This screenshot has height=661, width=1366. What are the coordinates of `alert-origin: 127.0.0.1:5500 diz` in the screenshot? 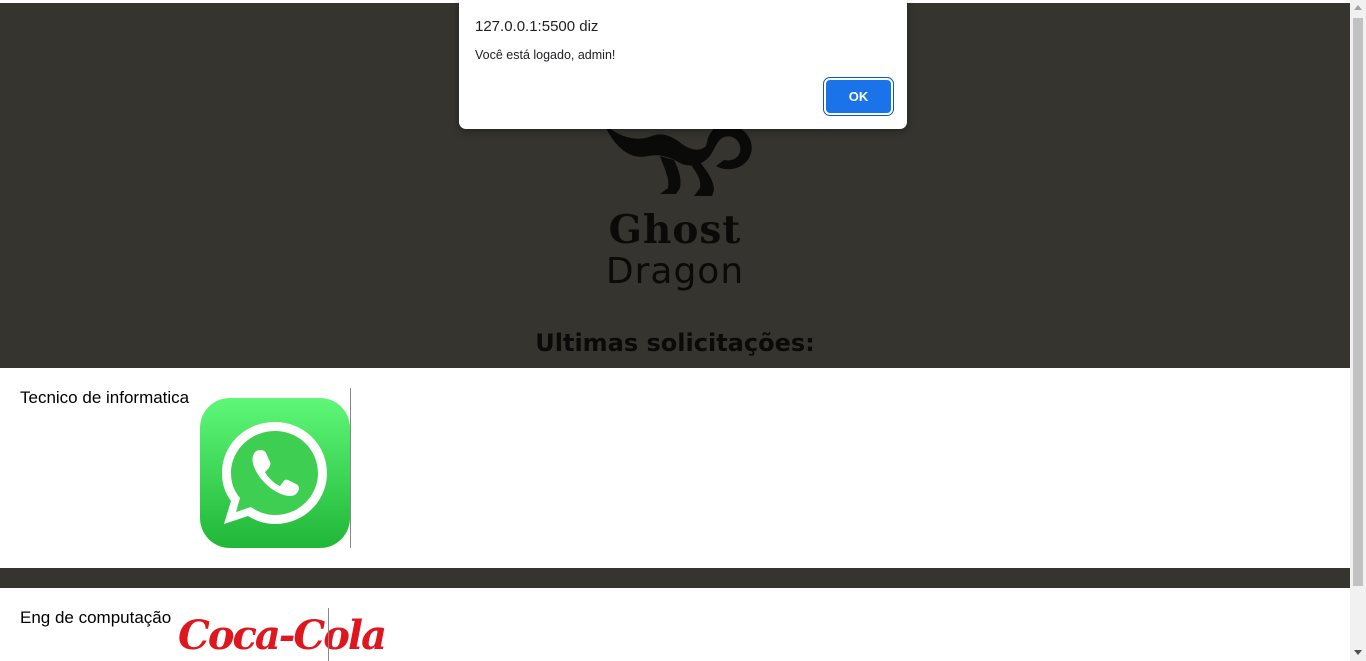 It's located at (537, 26).